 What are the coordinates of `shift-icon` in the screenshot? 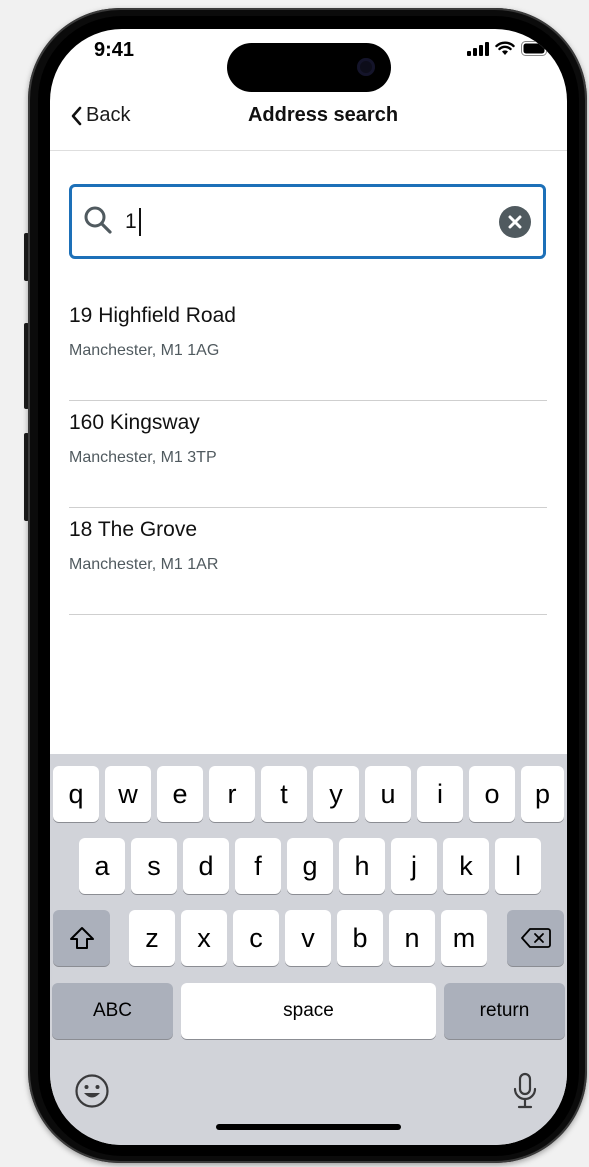 It's located at (81, 938).